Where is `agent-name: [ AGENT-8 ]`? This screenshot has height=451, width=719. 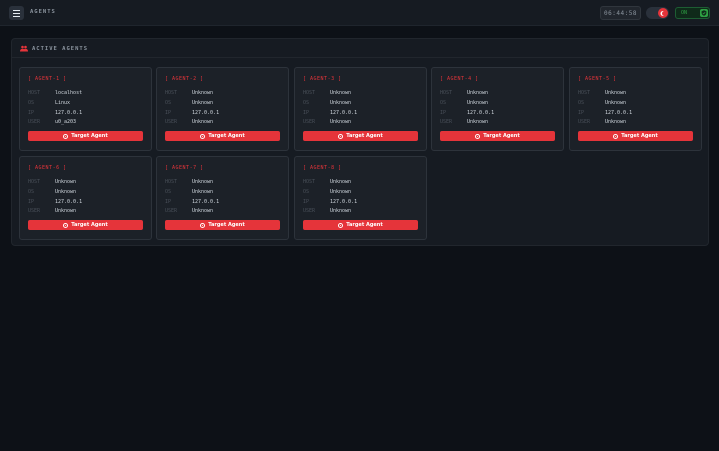
agent-name: [ AGENT-8 ] is located at coordinates (322, 168).